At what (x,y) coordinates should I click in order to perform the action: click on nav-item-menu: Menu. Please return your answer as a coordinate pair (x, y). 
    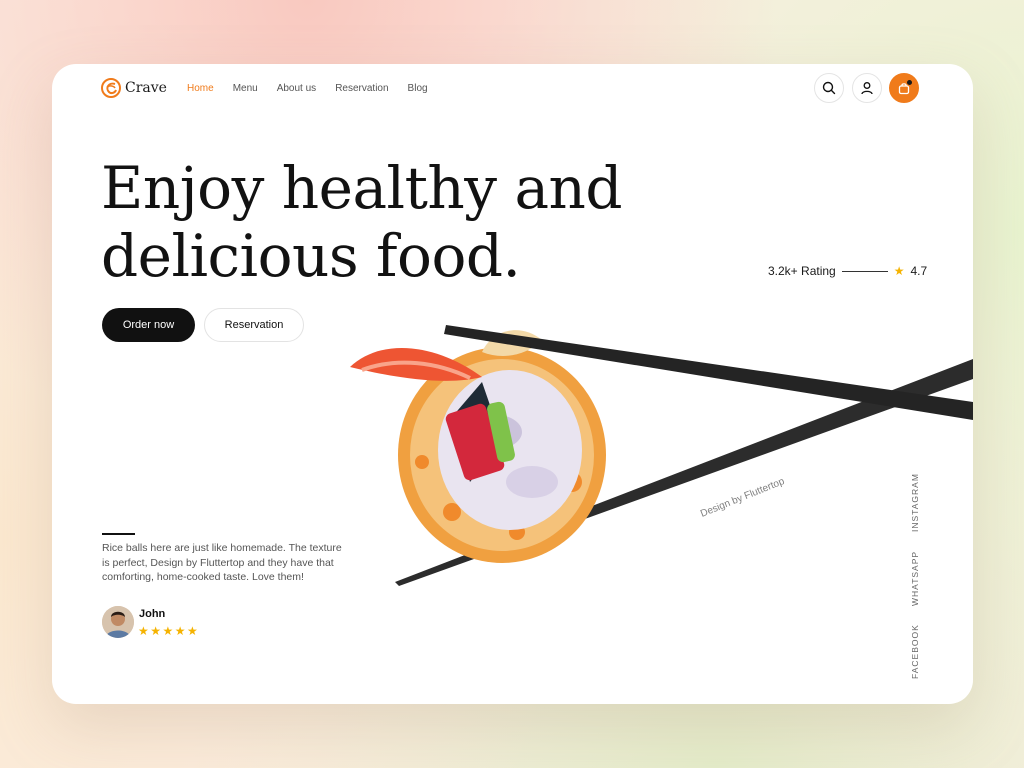
    Looking at the image, I should click on (245, 88).